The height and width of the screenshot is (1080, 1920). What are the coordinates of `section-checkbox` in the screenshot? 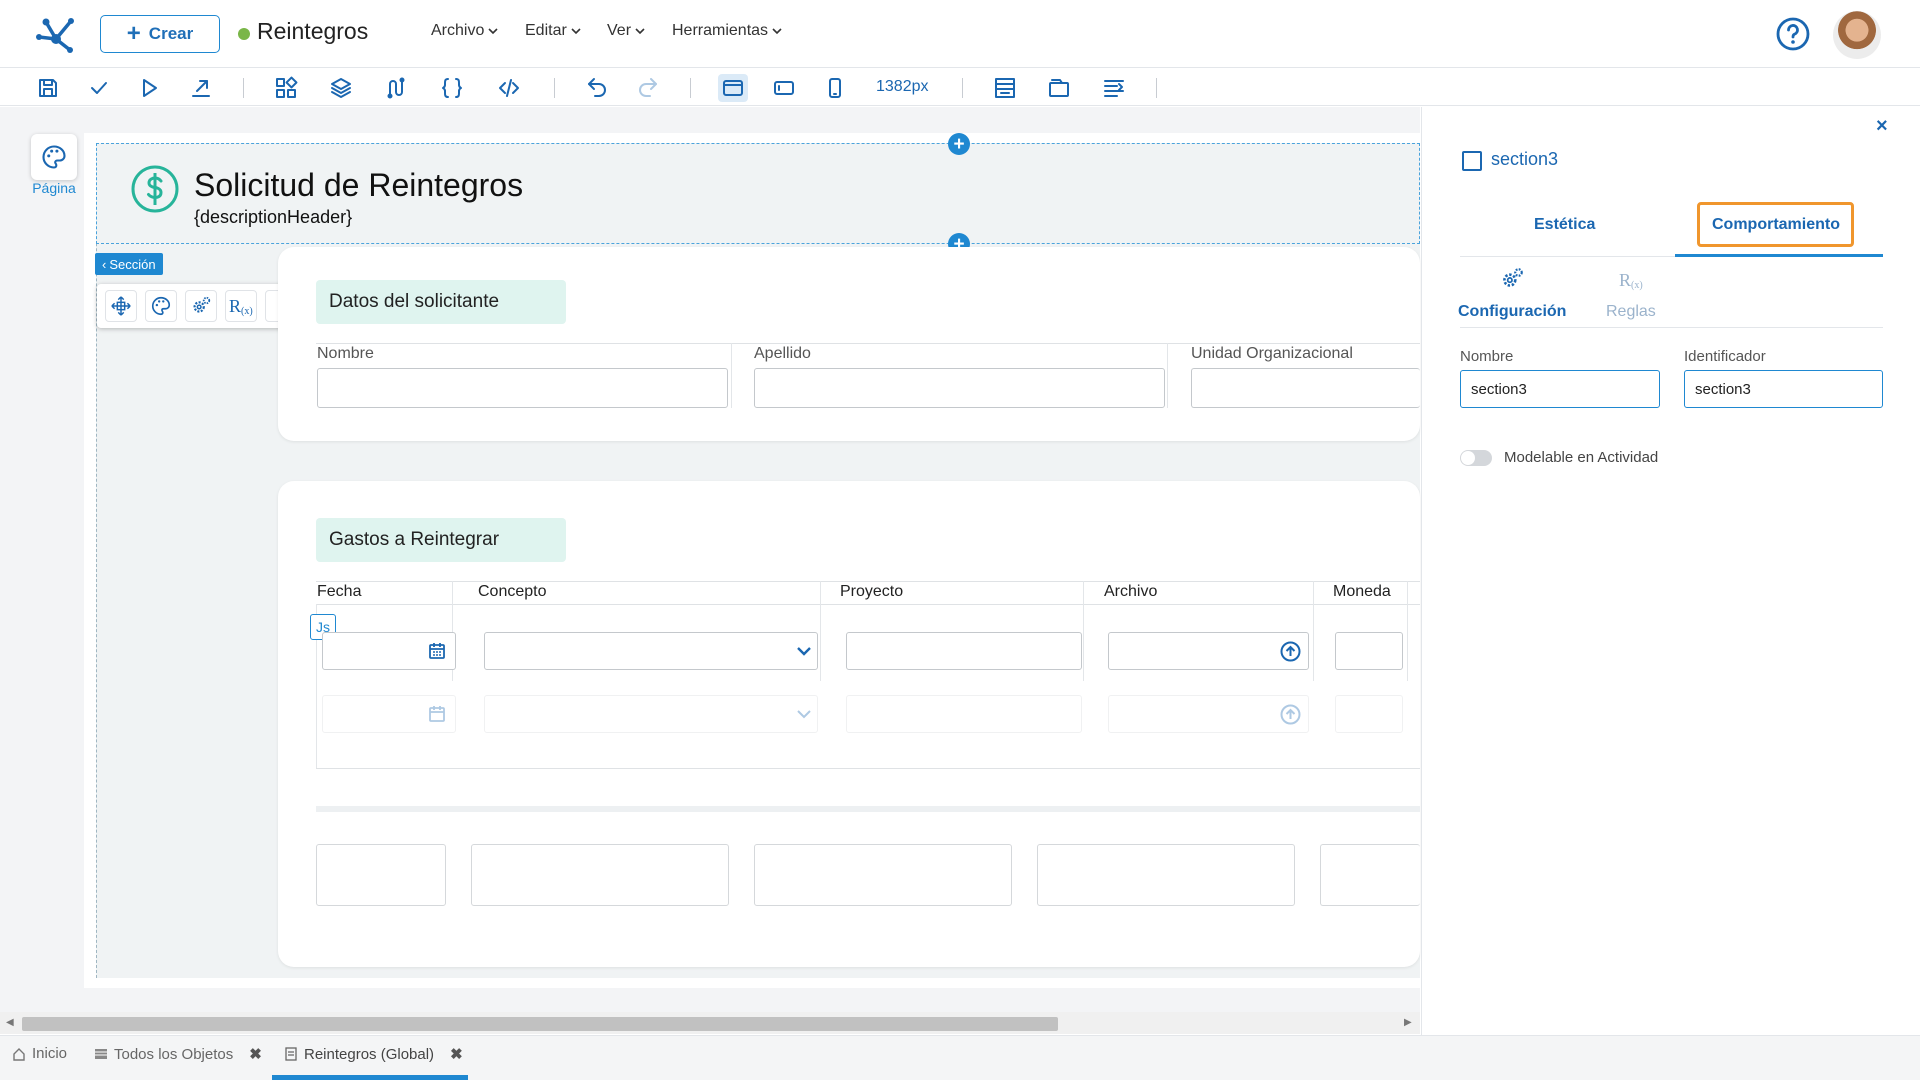 It's located at (1472, 161).